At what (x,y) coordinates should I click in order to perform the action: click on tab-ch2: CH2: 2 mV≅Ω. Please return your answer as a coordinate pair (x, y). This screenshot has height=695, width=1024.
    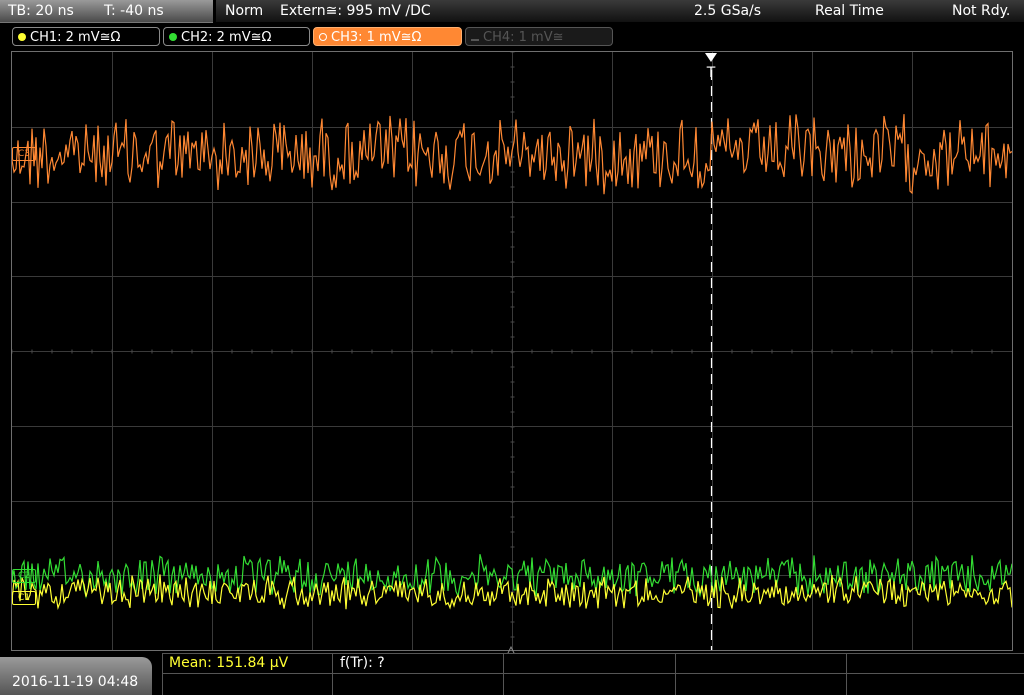
    Looking at the image, I should click on (236, 36).